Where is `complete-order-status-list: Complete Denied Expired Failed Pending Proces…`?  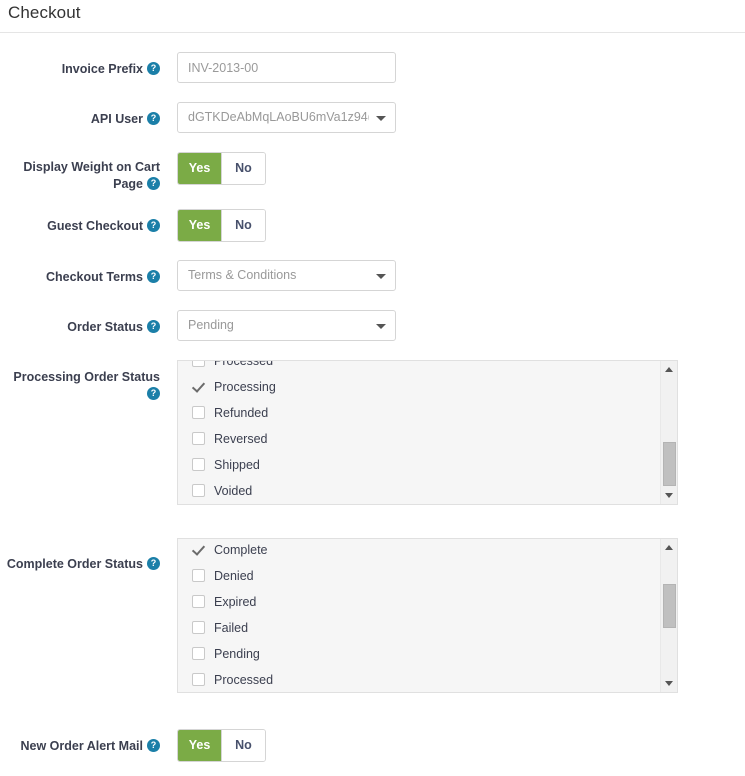
complete-order-status-list: Complete Denied Expired Failed Pending Proces… is located at coordinates (419, 615).